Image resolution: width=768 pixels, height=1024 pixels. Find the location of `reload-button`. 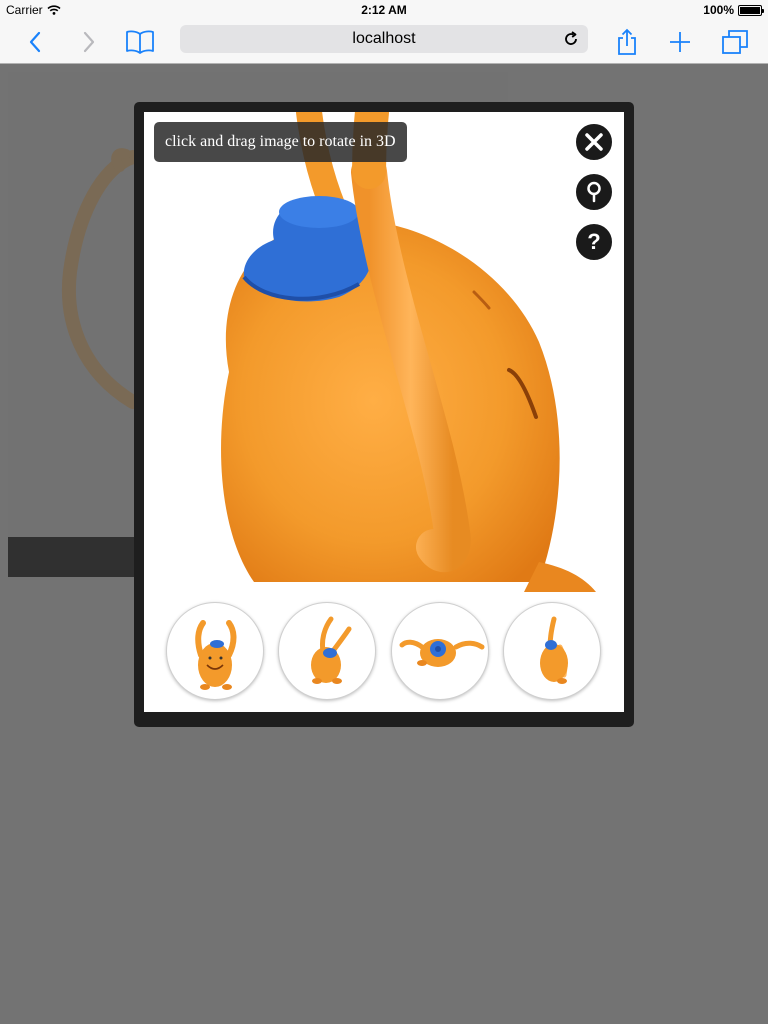

reload-button is located at coordinates (571, 39).